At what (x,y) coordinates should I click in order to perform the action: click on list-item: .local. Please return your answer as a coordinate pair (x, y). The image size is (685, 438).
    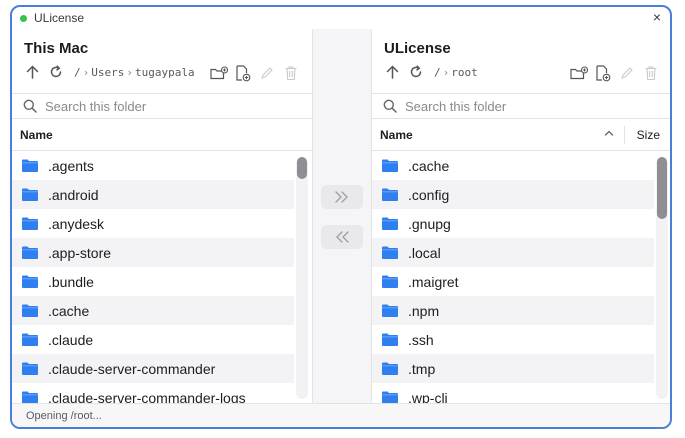
    Looking at the image, I should click on (513, 252).